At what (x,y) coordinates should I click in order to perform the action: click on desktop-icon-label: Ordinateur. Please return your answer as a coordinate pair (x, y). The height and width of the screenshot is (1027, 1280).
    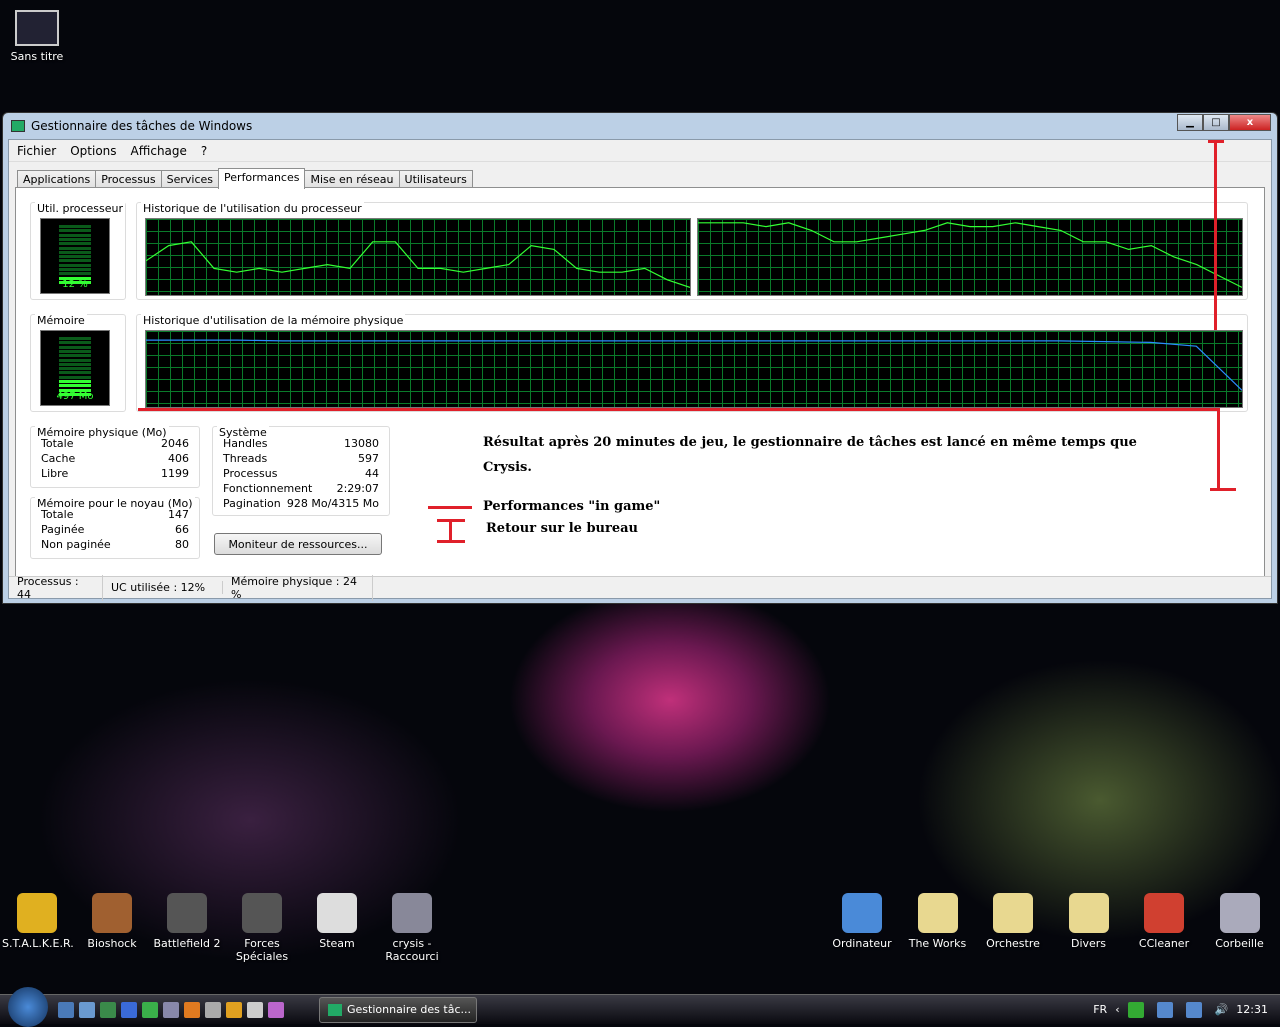
    Looking at the image, I should click on (862, 943).